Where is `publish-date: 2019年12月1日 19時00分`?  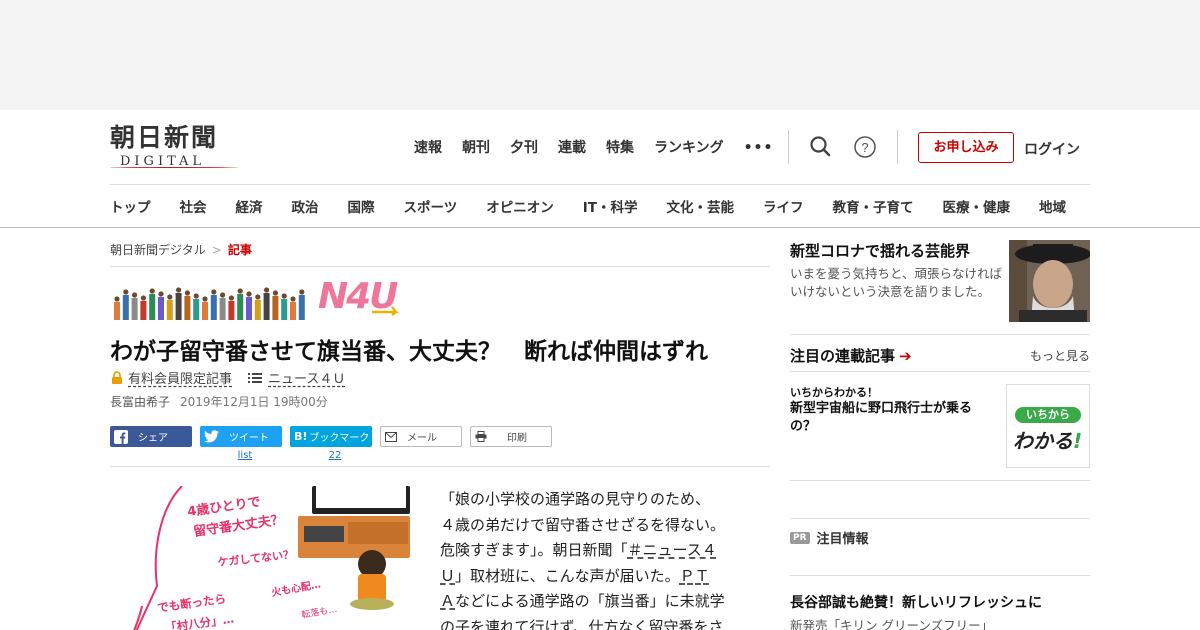
publish-date: 2019年12月1日 19時00分 is located at coordinates (254, 402).